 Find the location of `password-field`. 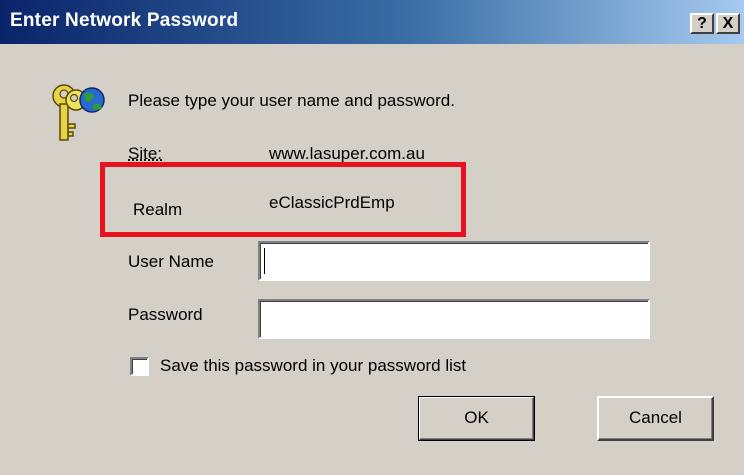

password-field is located at coordinates (454, 319).